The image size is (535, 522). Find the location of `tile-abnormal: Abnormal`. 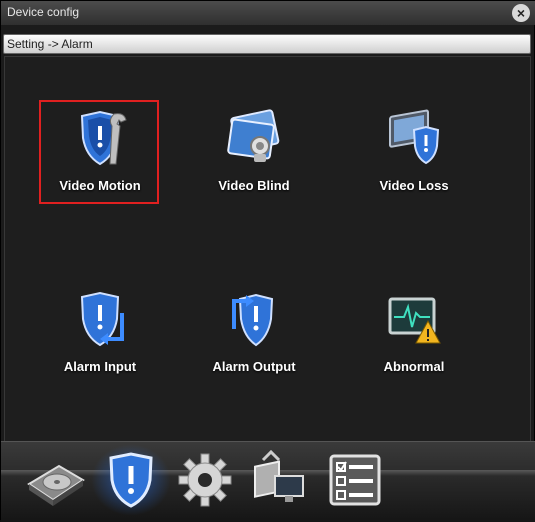

tile-abnormal: Abnormal is located at coordinates (414, 333).